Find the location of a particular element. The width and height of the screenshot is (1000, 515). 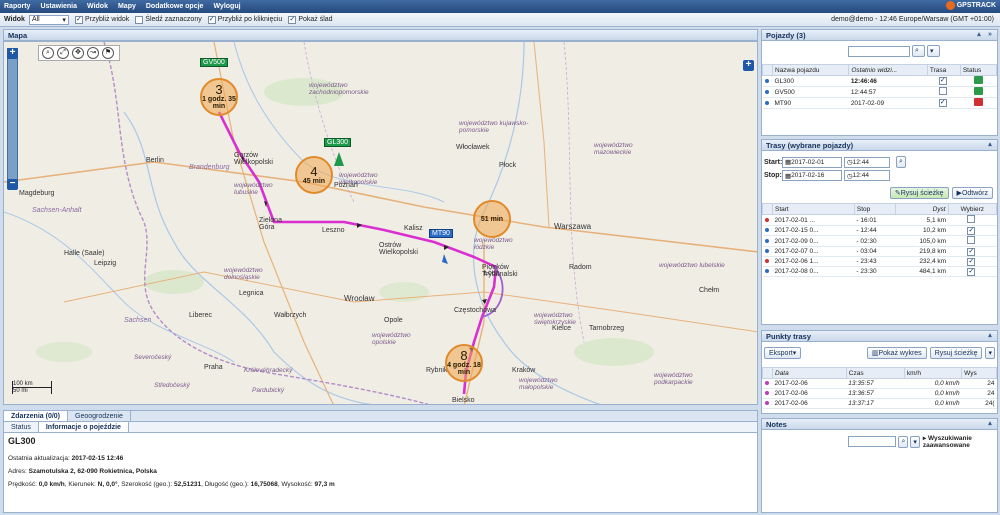

measure-icon: ⤢ is located at coordinates (63, 53).